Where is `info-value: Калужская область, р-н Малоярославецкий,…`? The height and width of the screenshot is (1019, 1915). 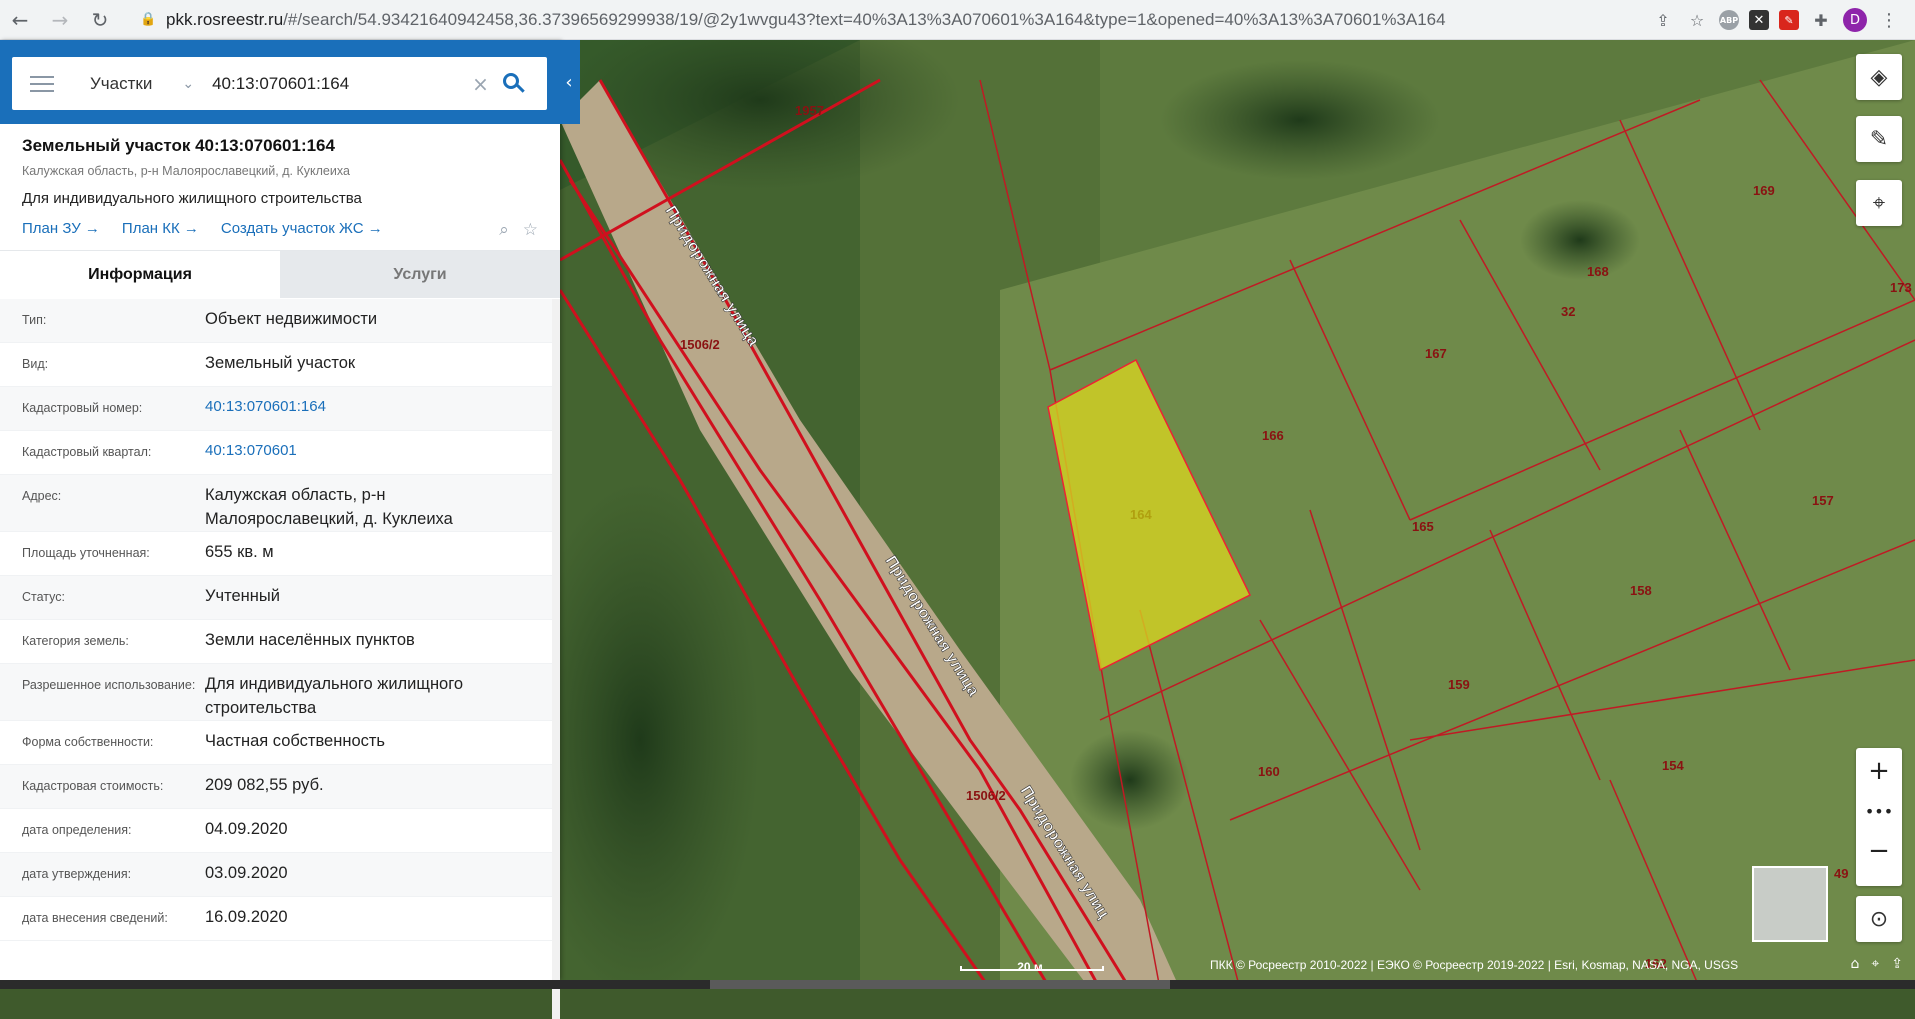 info-value: Калужская область, р-н Малоярославецкий,… is located at coordinates (329, 507).